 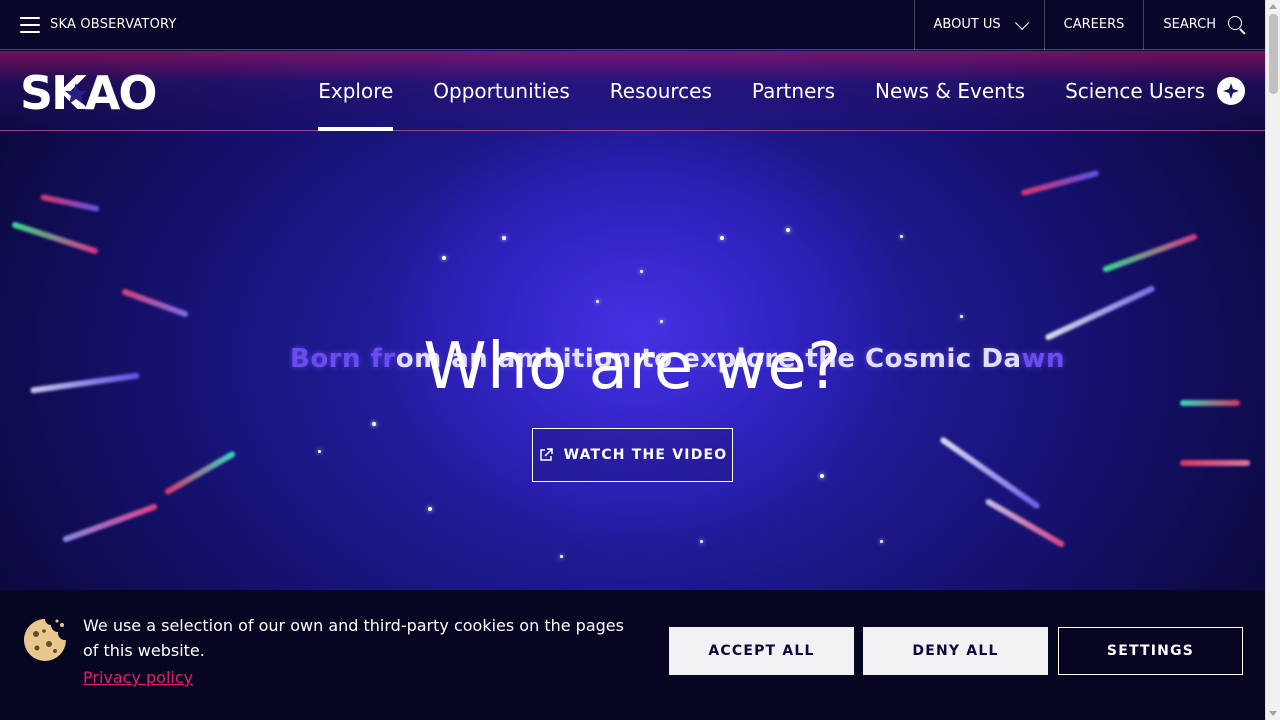 I want to click on about-us-label: ABOUT US, so click(x=967, y=24).